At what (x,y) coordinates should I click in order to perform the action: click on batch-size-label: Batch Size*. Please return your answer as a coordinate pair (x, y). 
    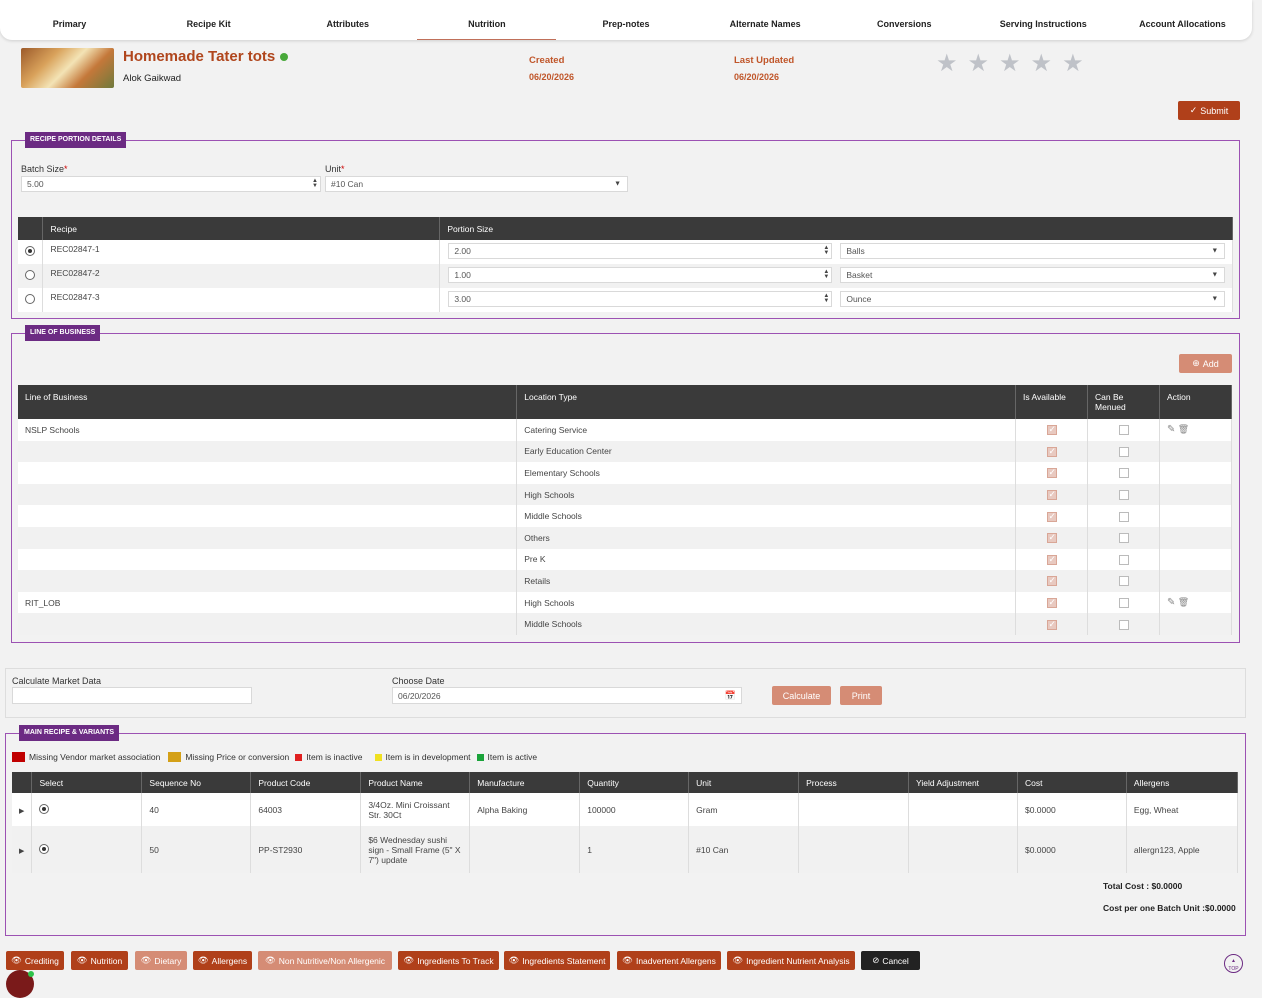
    Looking at the image, I should click on (44, 169).